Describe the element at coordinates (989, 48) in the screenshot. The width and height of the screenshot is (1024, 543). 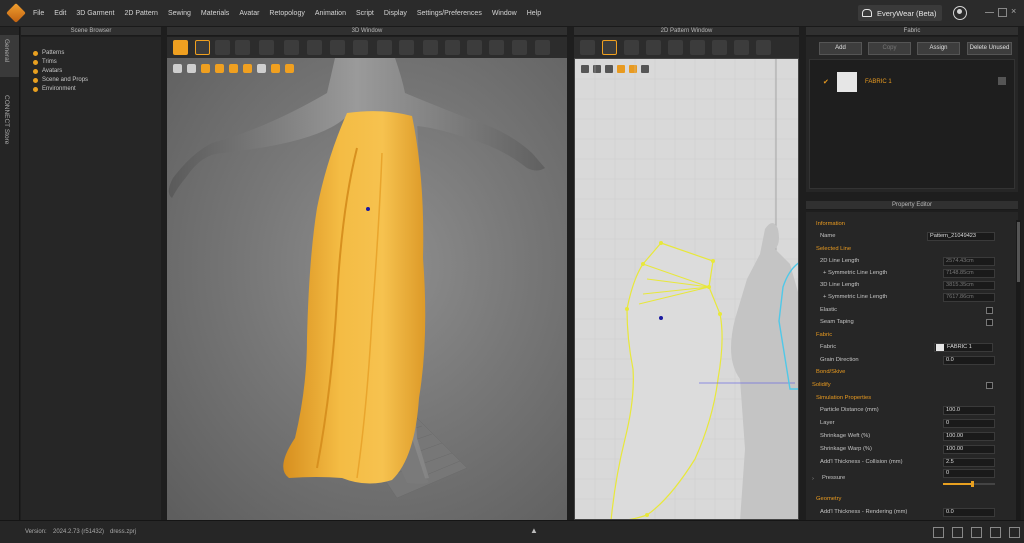
I see `delete-unused-button: Delete Unused` at that location.